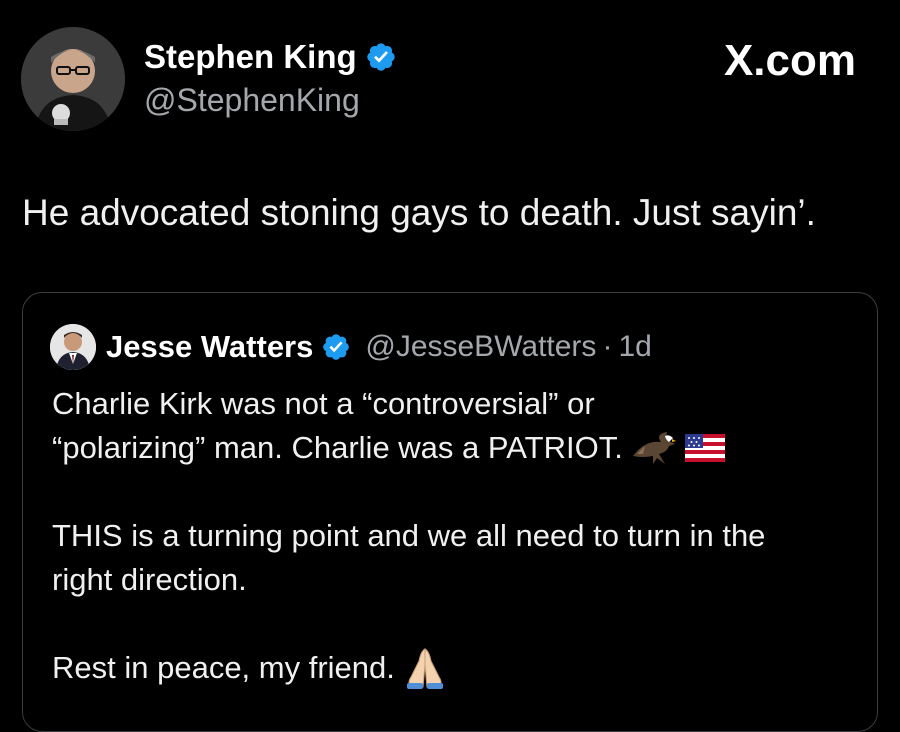 This screenshot has height=732, width=900. I want to click on quoted-author-avatar, so click(73, 347).